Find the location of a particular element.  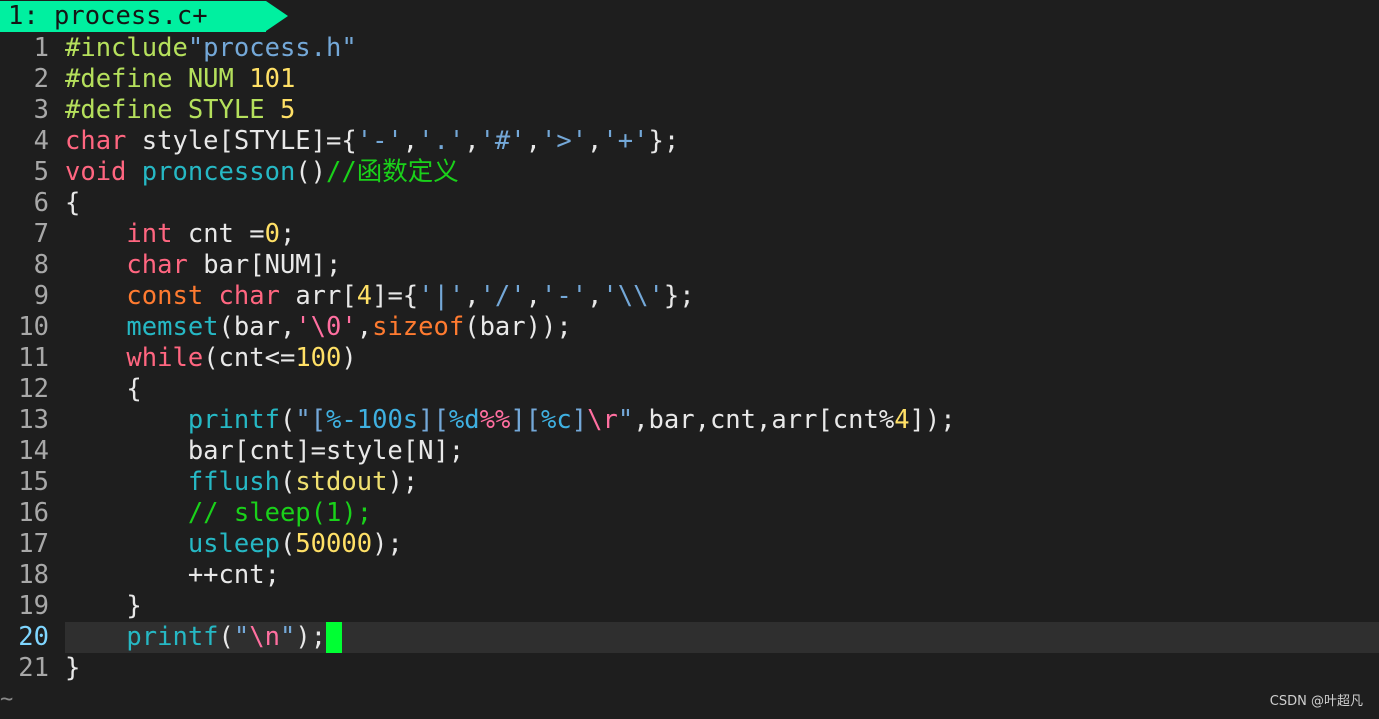

code-token: %% is located at coordinates (495, 420).